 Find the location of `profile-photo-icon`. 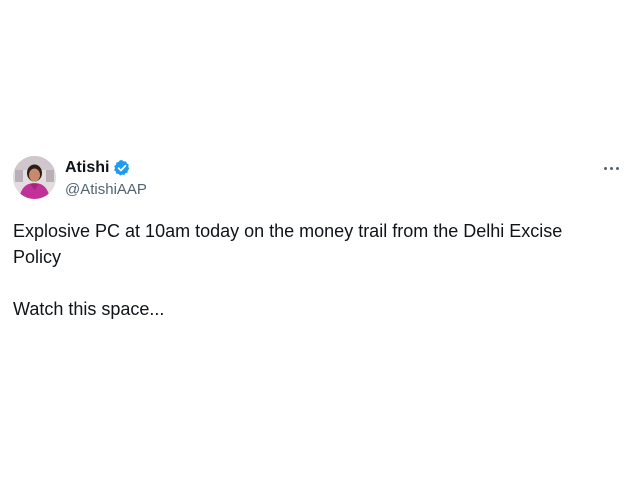

profile-photo-icon is located at coordinates (34, 177).